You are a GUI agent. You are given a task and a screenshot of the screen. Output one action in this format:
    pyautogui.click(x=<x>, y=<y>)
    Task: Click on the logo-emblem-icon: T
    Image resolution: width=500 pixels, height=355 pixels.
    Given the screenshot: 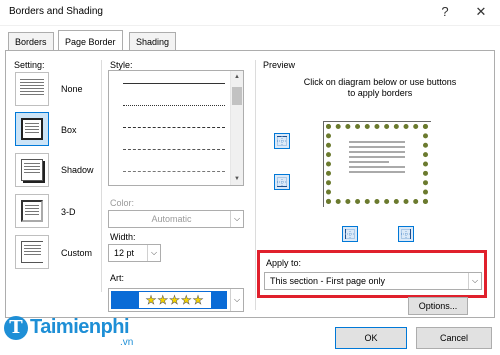 What is the action you would take?
    pyautogui.click(x=16, y=328)
    